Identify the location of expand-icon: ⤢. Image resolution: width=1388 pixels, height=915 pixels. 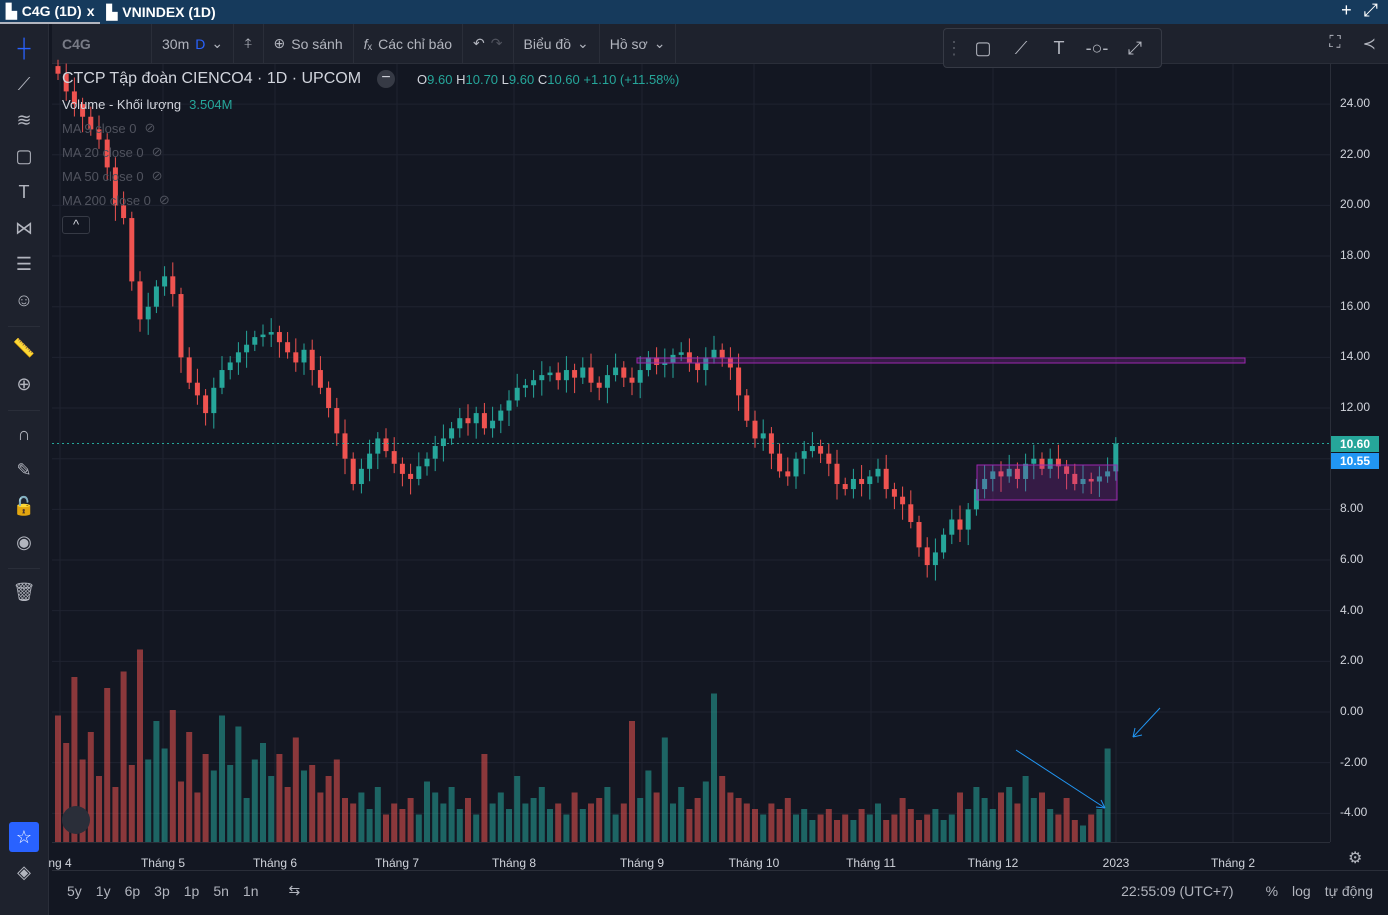
(1371, 10).